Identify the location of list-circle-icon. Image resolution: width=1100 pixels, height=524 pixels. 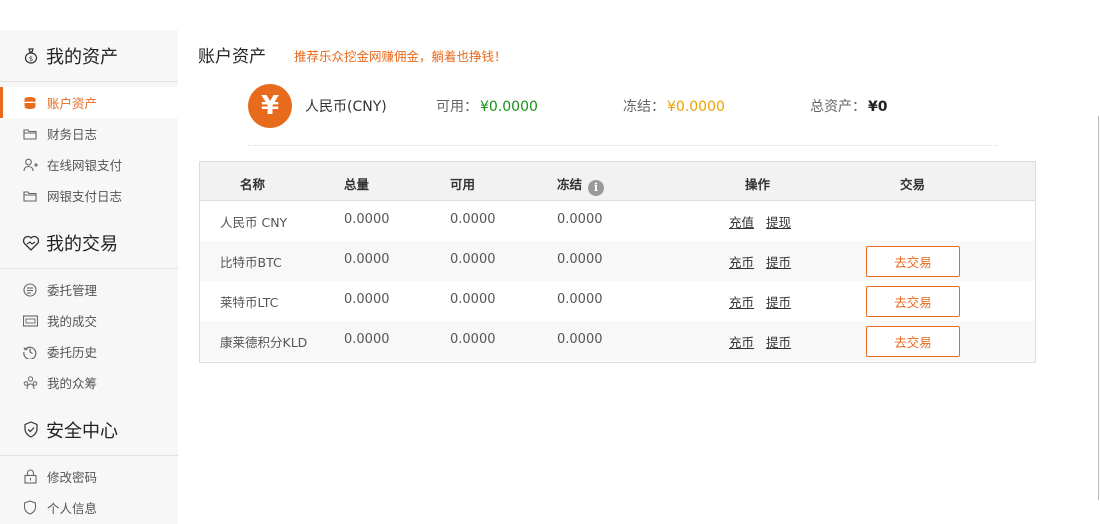
(30, 290).